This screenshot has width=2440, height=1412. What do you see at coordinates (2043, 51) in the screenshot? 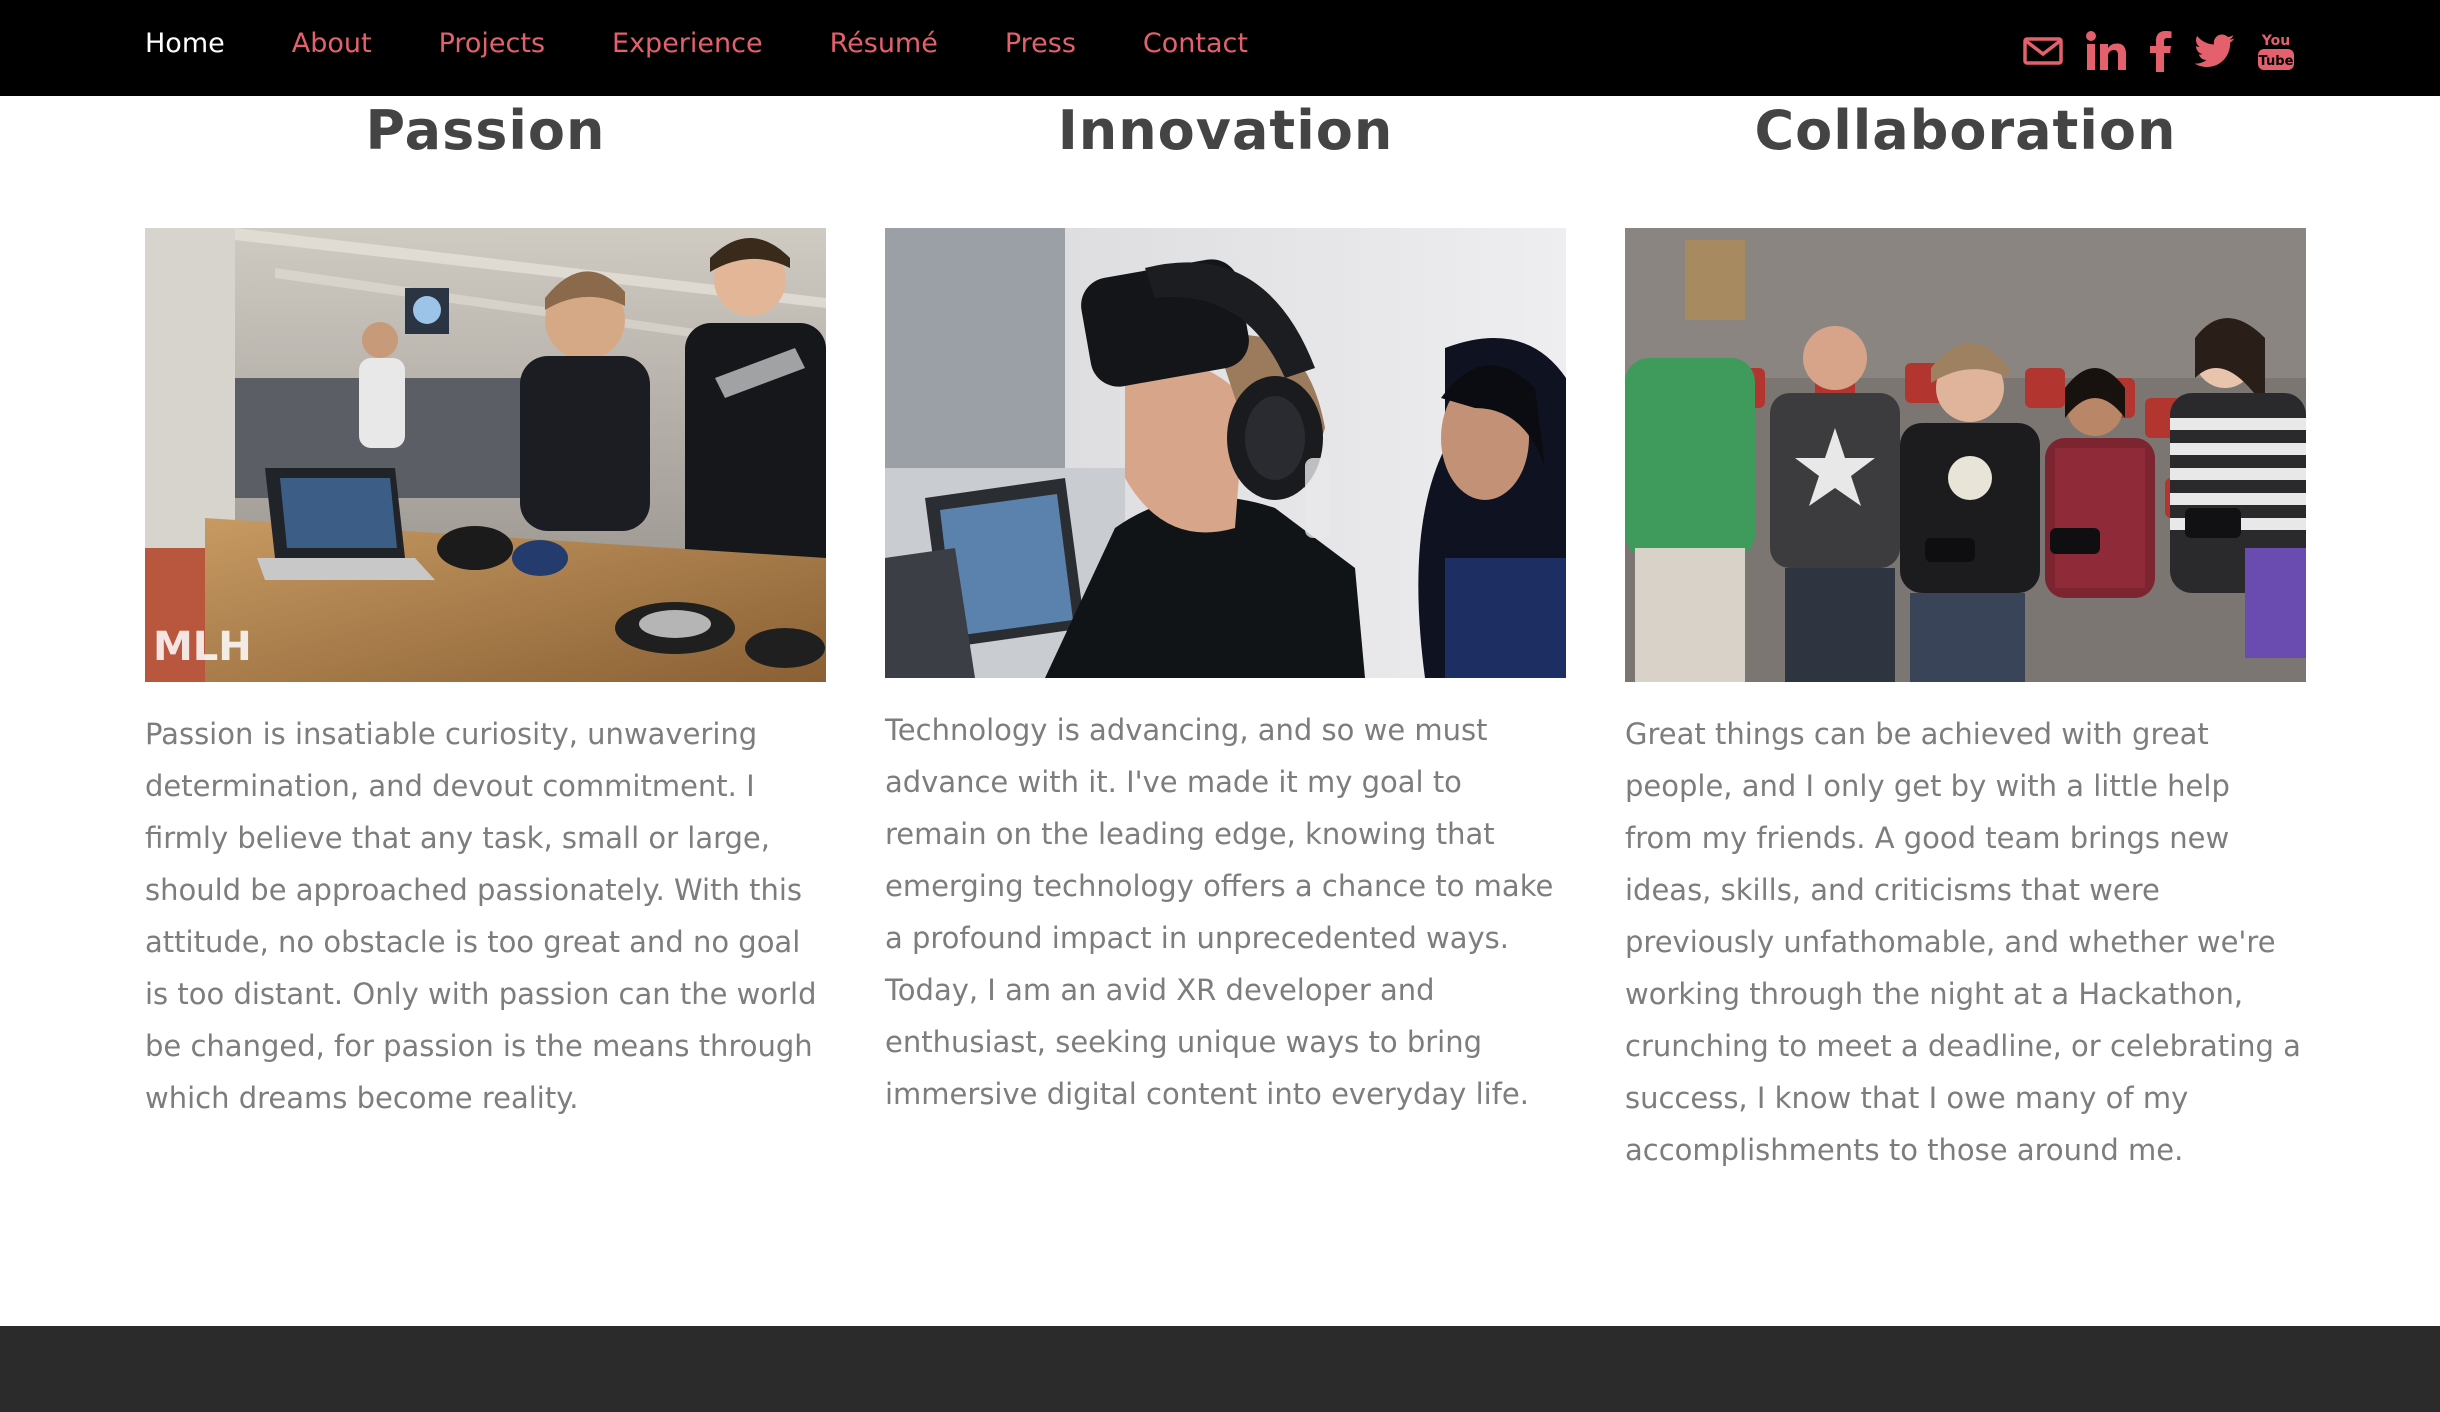
I see `mail-icon` at bounding box center [2043, 51].